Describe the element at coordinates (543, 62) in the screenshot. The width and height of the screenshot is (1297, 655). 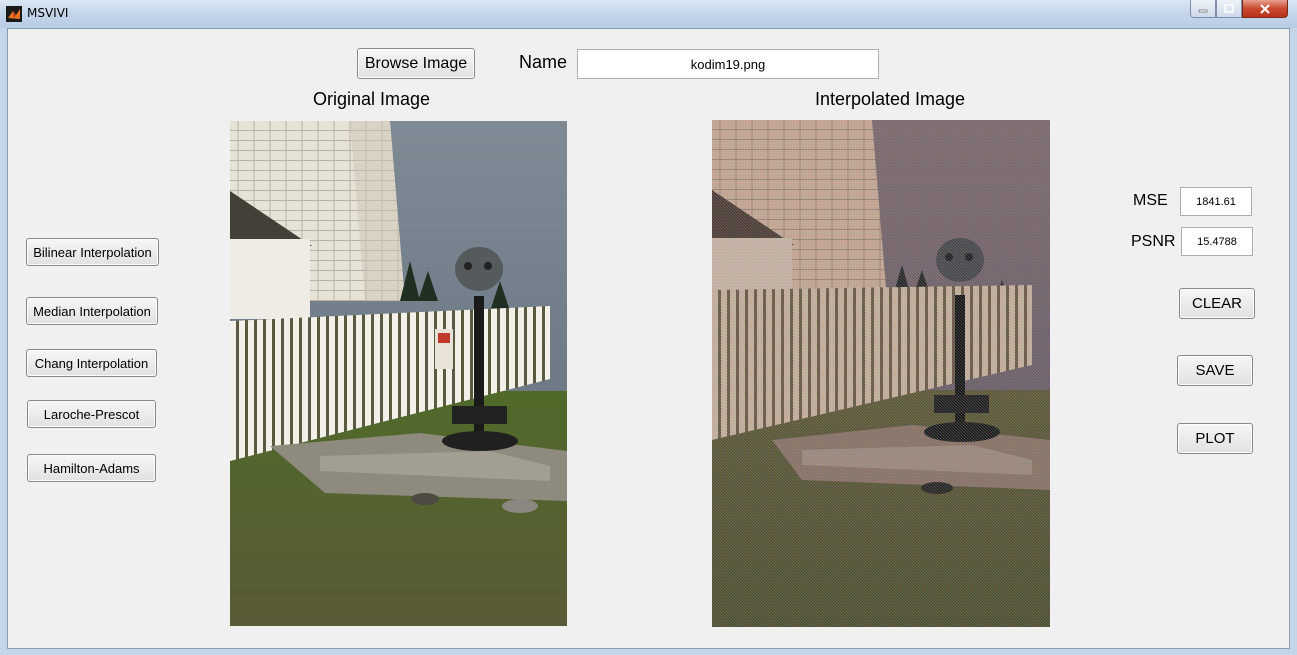
I see `name-label: Name` at that location.